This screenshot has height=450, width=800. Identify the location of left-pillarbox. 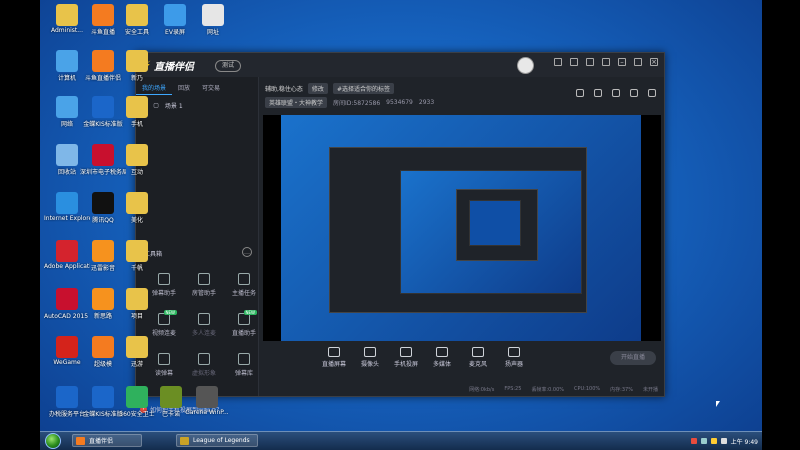
(20, 225).